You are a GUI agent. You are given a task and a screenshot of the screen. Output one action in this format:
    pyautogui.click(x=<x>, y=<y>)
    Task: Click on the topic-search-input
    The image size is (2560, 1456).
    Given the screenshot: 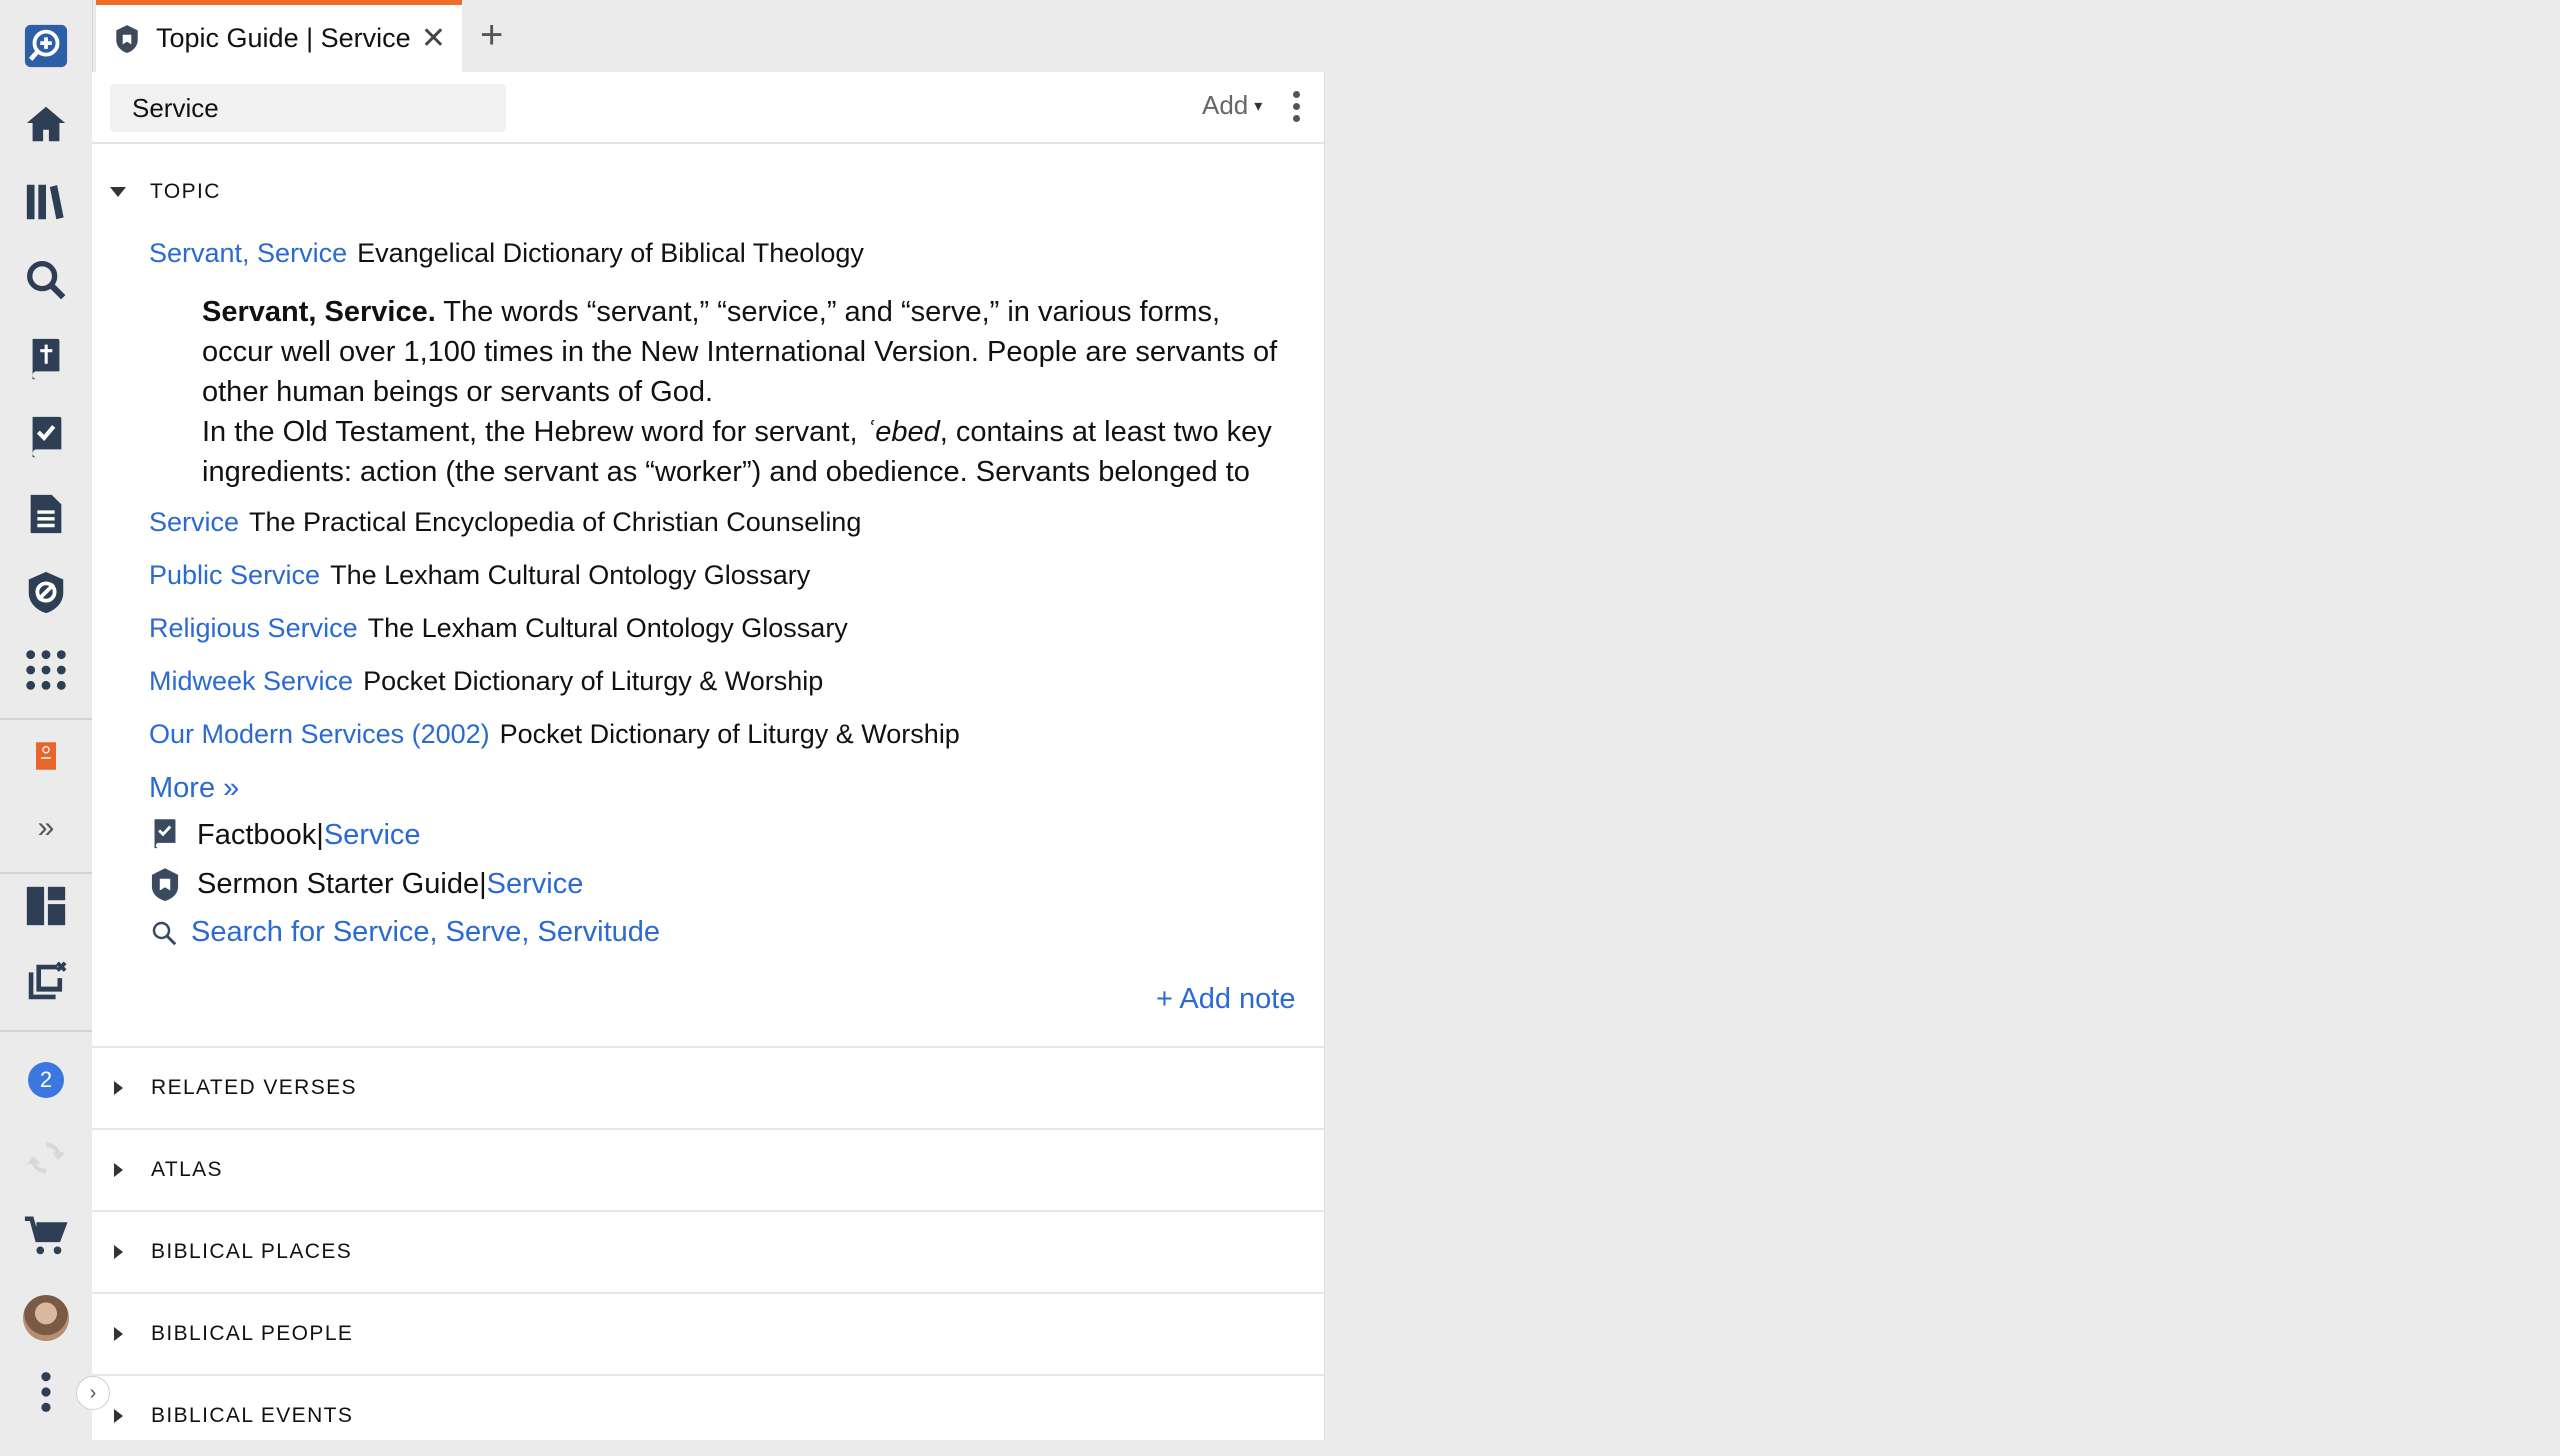 What is the action you would take?
    pyautogui.click(x=308, y=108)
    